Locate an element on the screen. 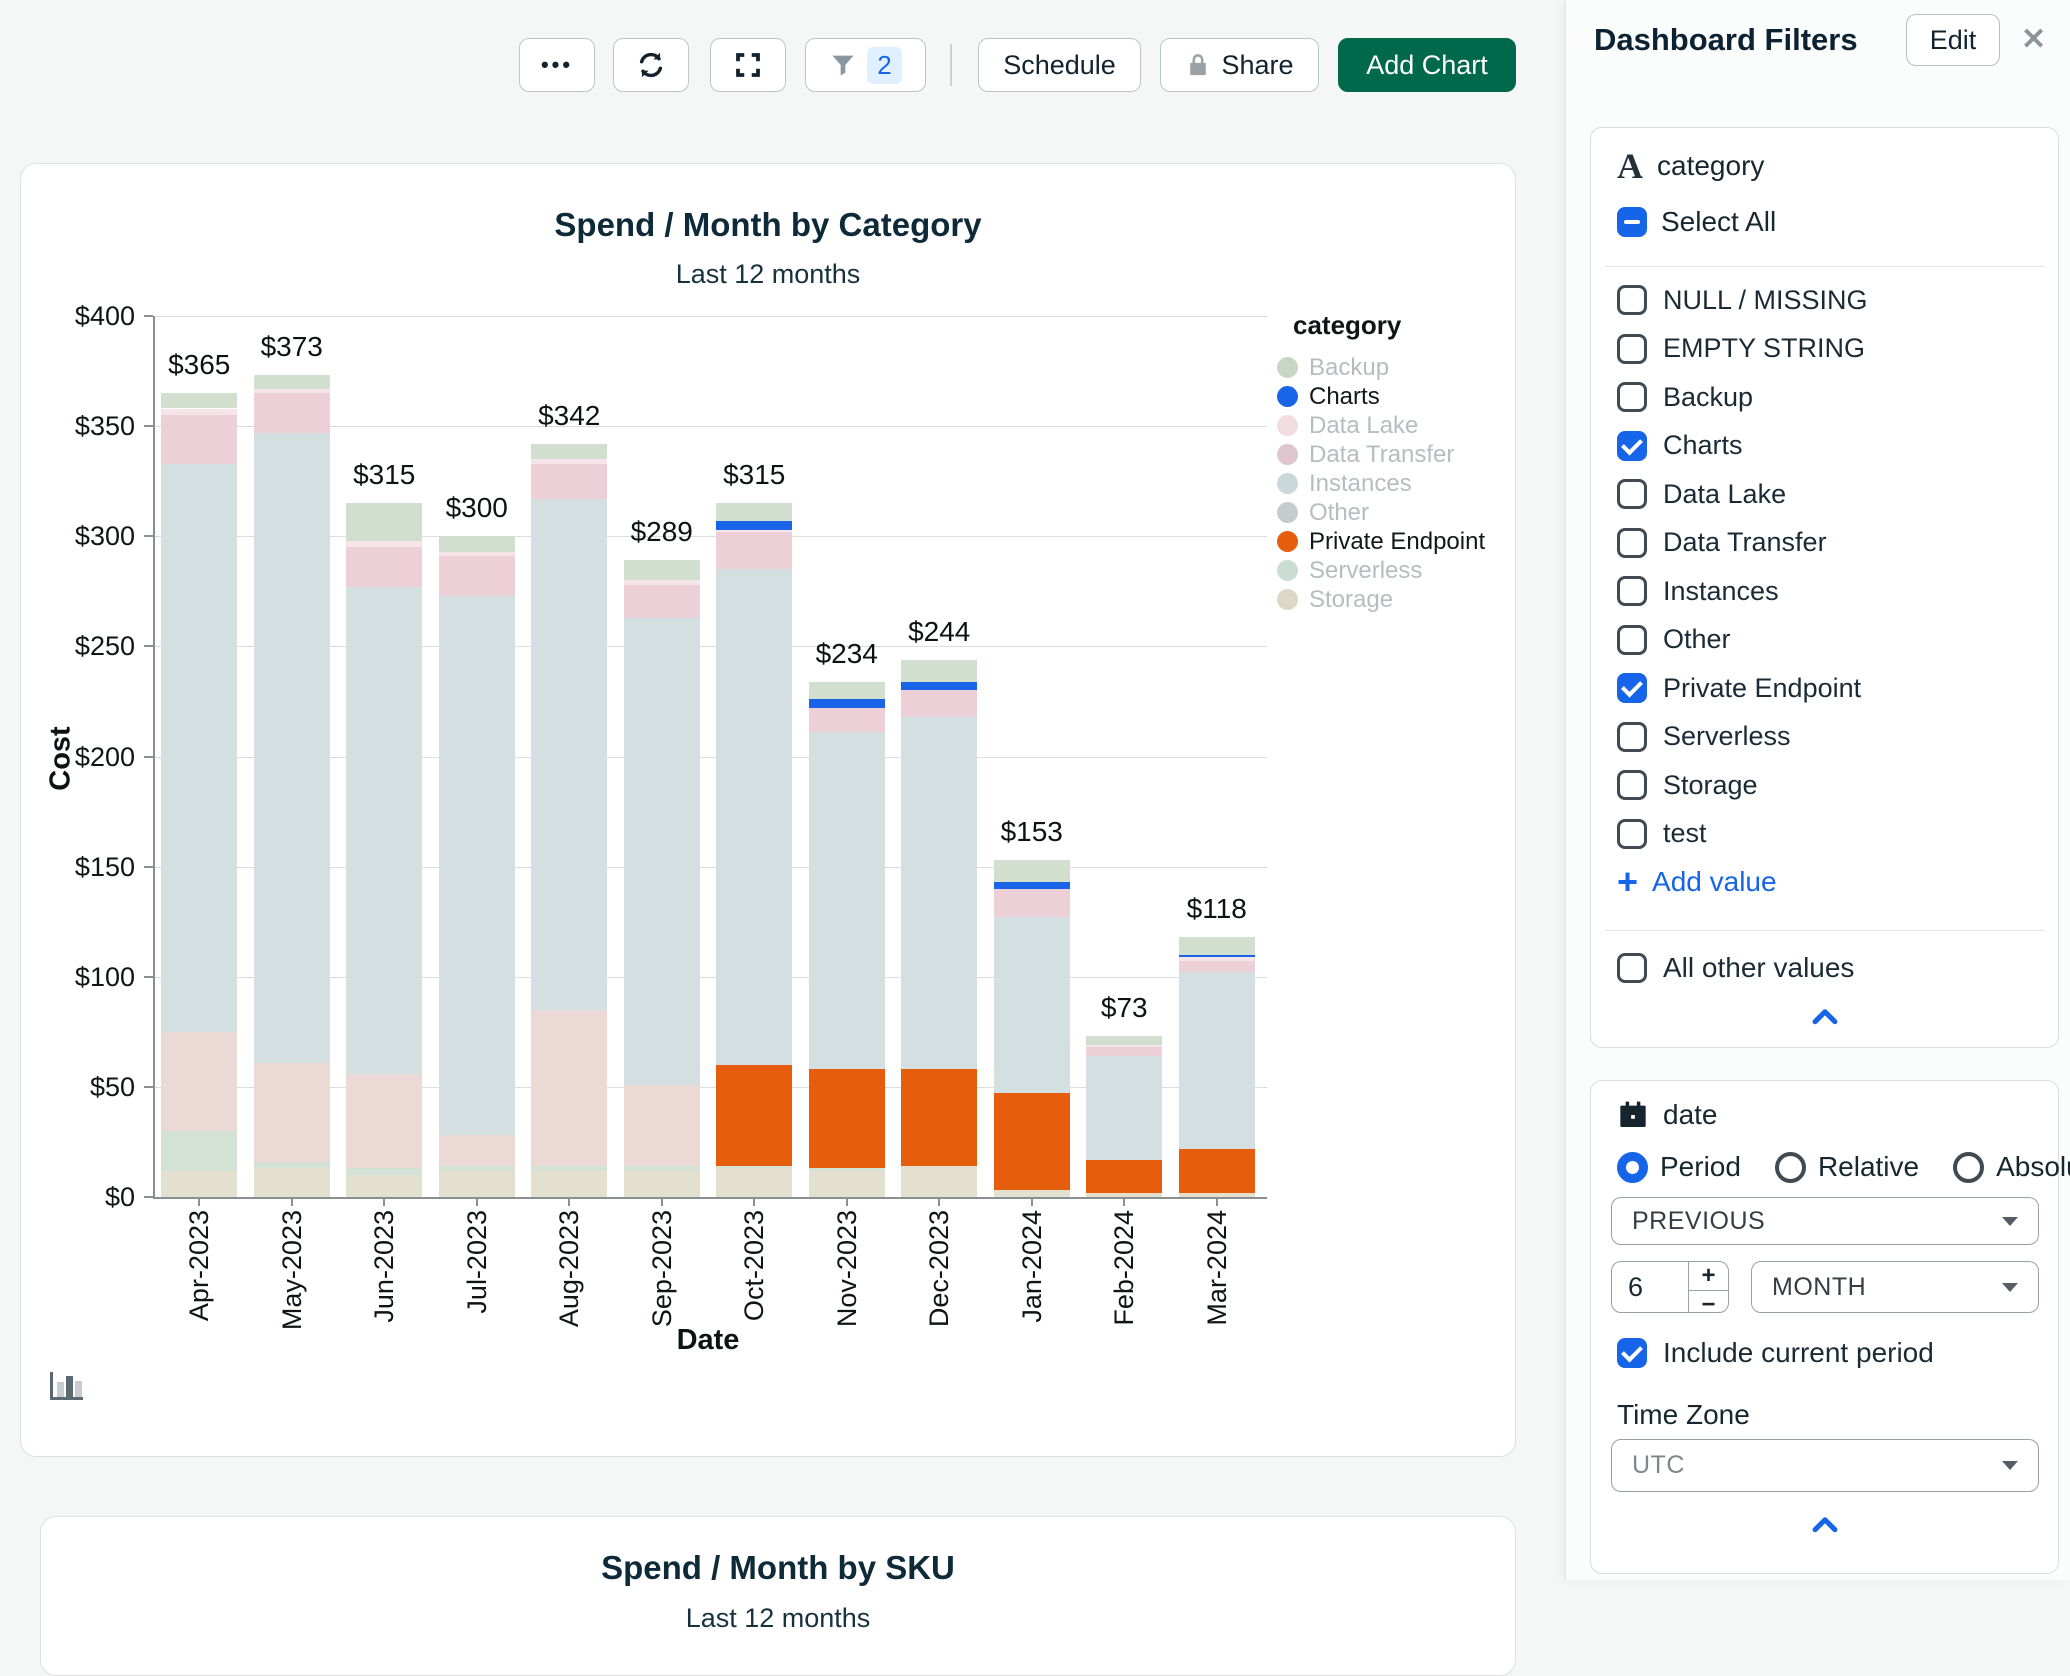  include-current-period-row: Include current period is located at coordinates (1824, 1353).